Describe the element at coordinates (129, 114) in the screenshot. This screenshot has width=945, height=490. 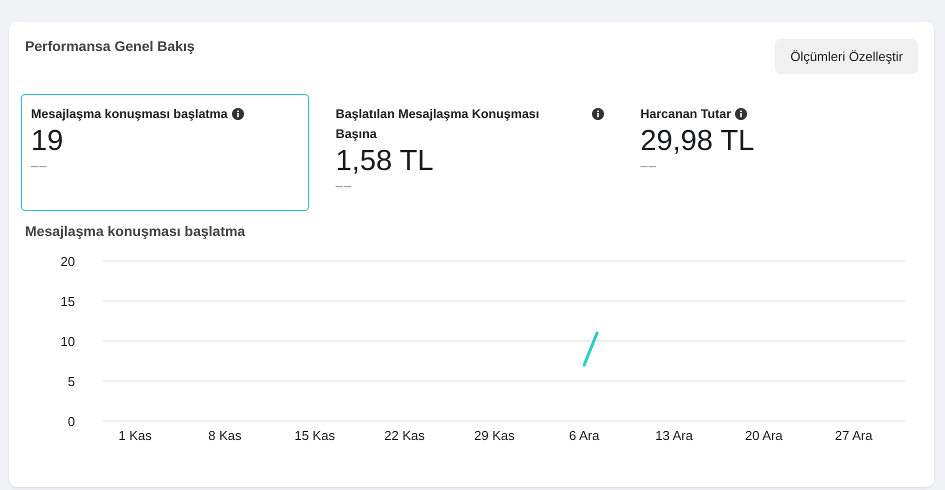
I see `metric-label: Mesajlaşma konuşması başlatma` at that location.